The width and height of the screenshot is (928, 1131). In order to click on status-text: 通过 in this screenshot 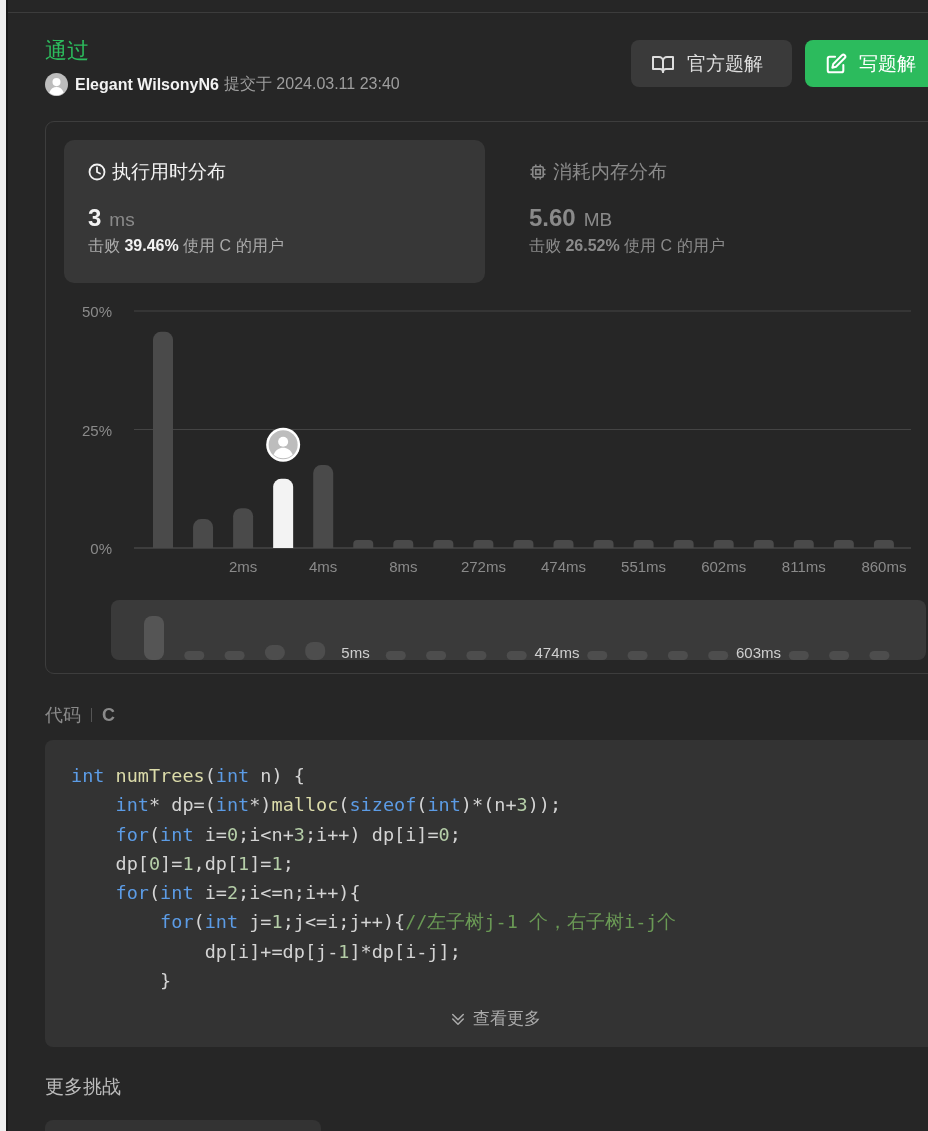, I will do `click(67, 51)`.